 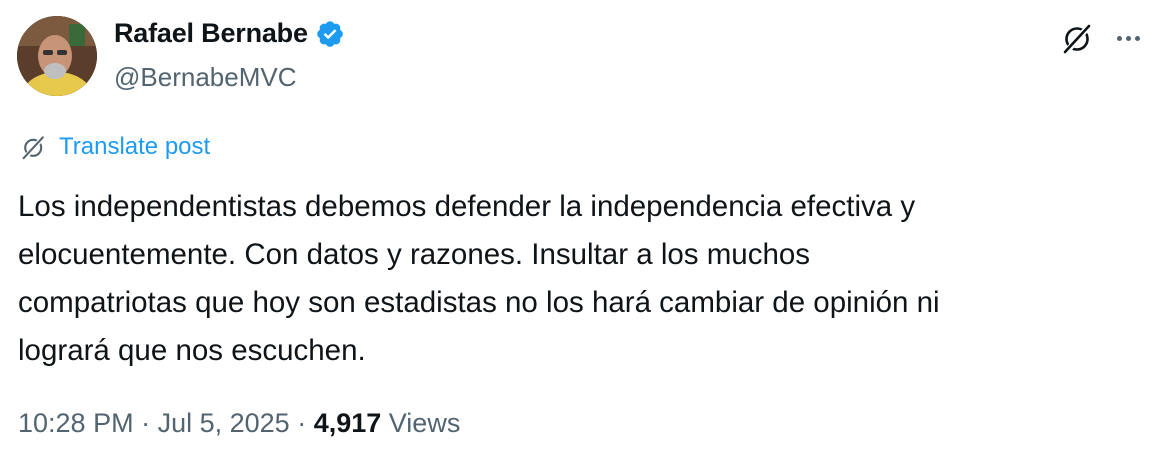 I want to click on grok-button, so click(x=1078, y=38).